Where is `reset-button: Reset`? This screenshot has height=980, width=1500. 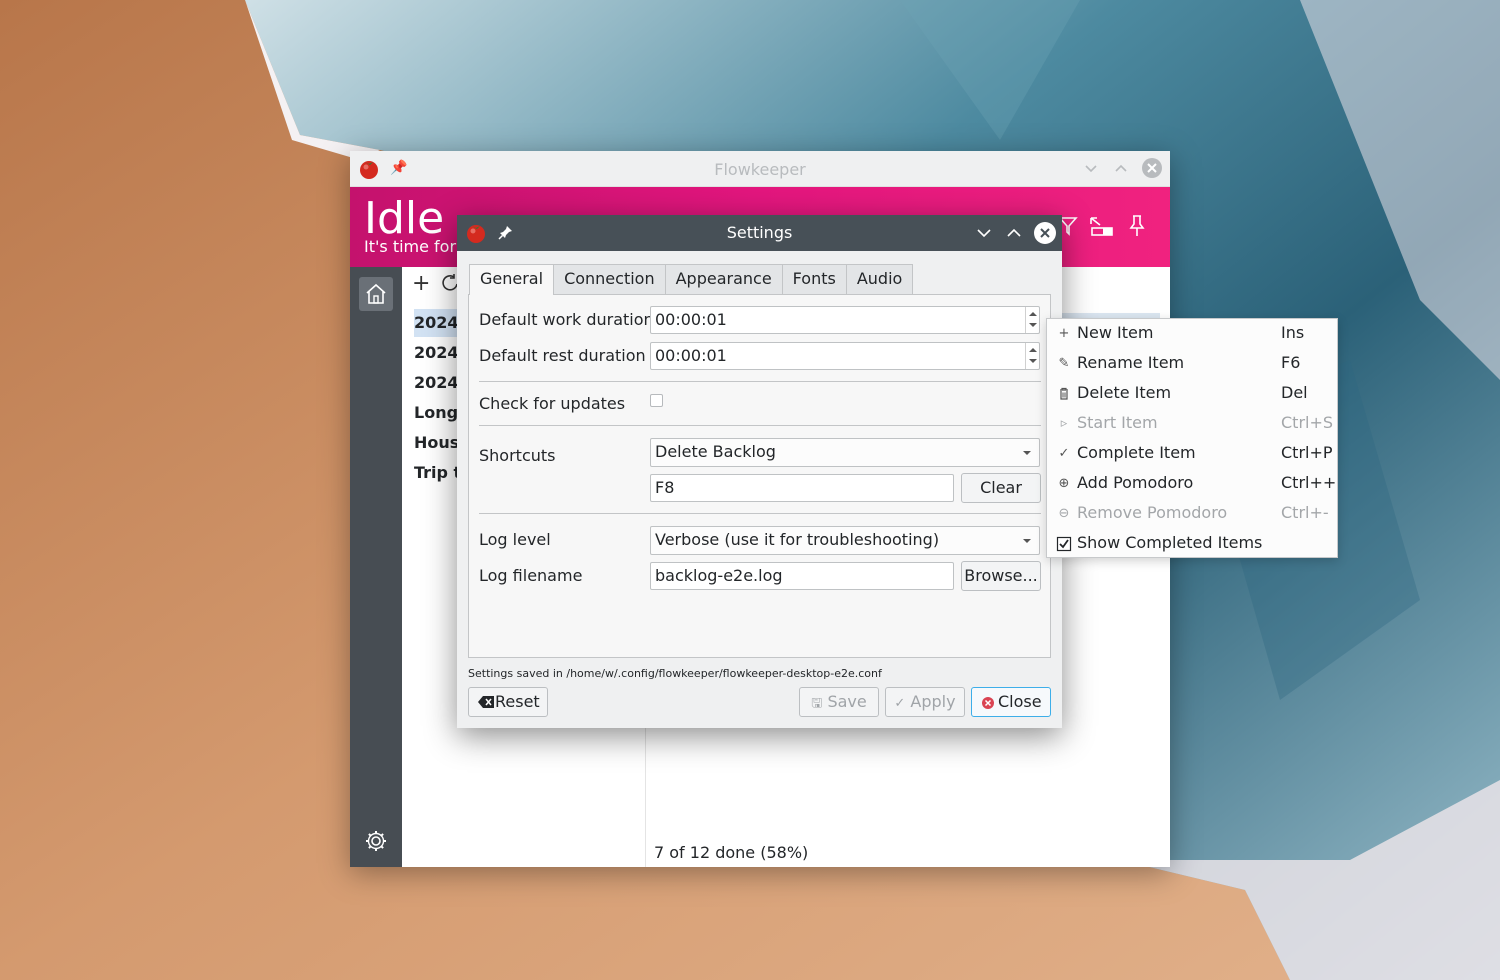
reset-button: Reset is located at coordinates (508, 702).